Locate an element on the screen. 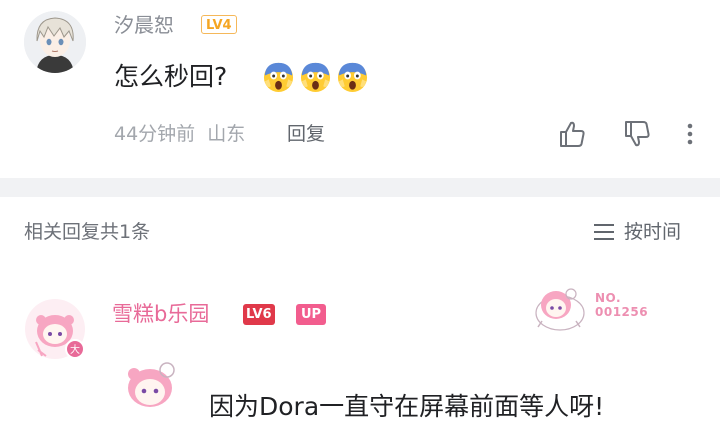 The image size is (720, 424). sort-by-time-button: 按时间 is located at coordinates (636, 232).